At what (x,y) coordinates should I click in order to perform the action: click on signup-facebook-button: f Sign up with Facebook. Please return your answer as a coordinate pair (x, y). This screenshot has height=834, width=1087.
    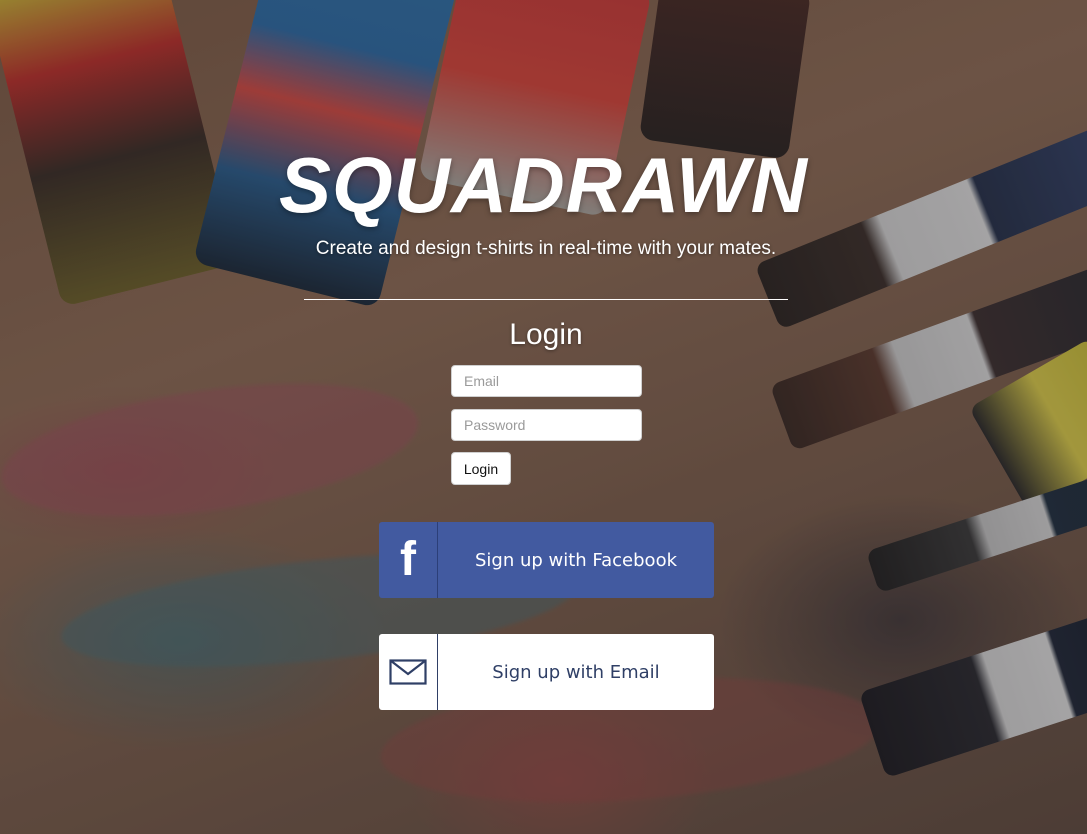
    Looking at the image, I should click on (546, 560).